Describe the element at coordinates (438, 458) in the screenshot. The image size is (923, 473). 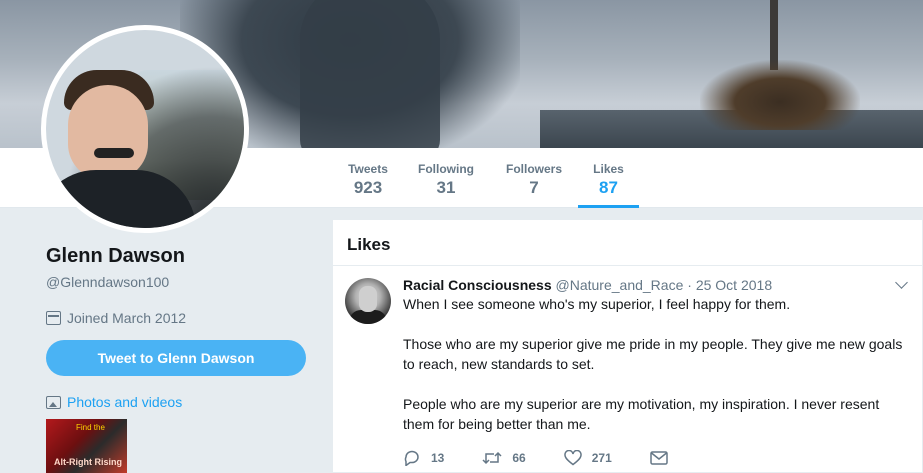
I see `reply-count: 13` at that location.